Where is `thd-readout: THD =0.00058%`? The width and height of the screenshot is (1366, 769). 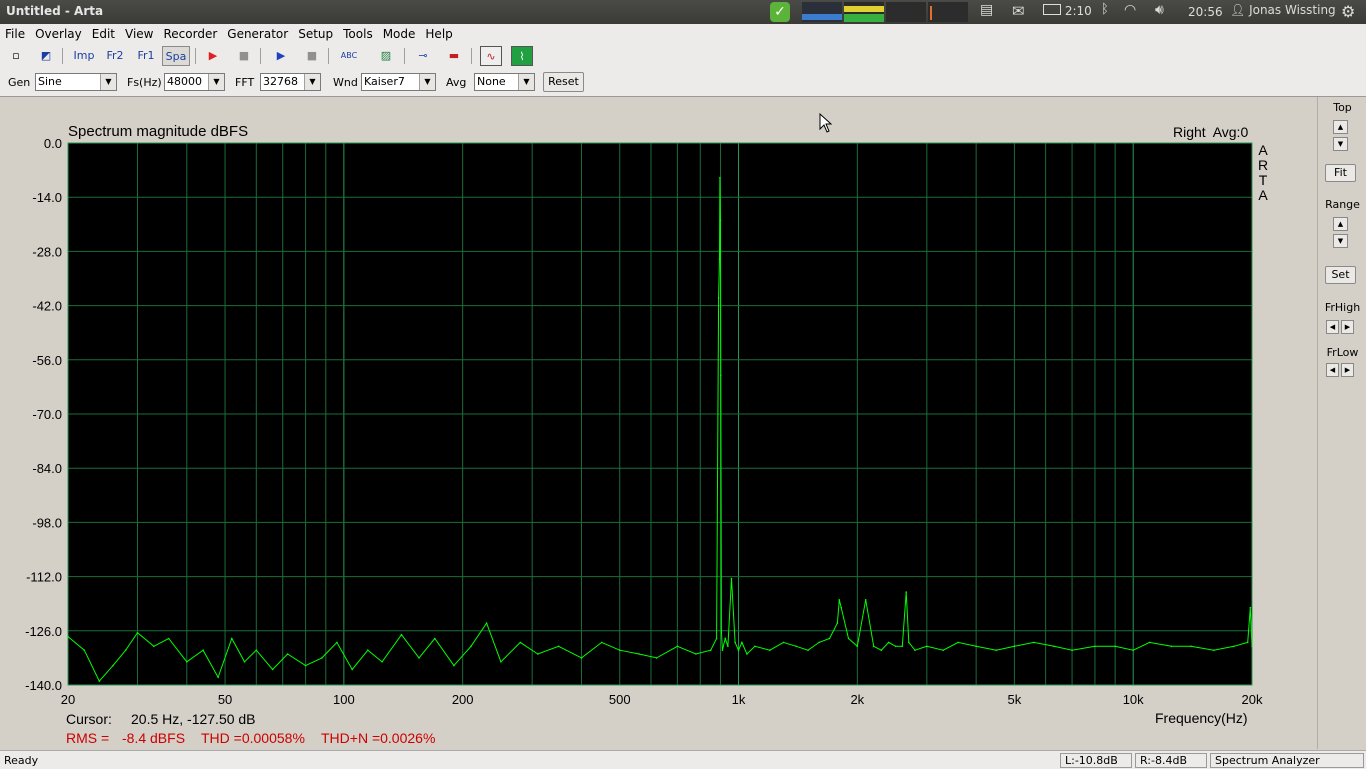
thd-readout: THD =0.00058% is located at coordinates (253, 738).